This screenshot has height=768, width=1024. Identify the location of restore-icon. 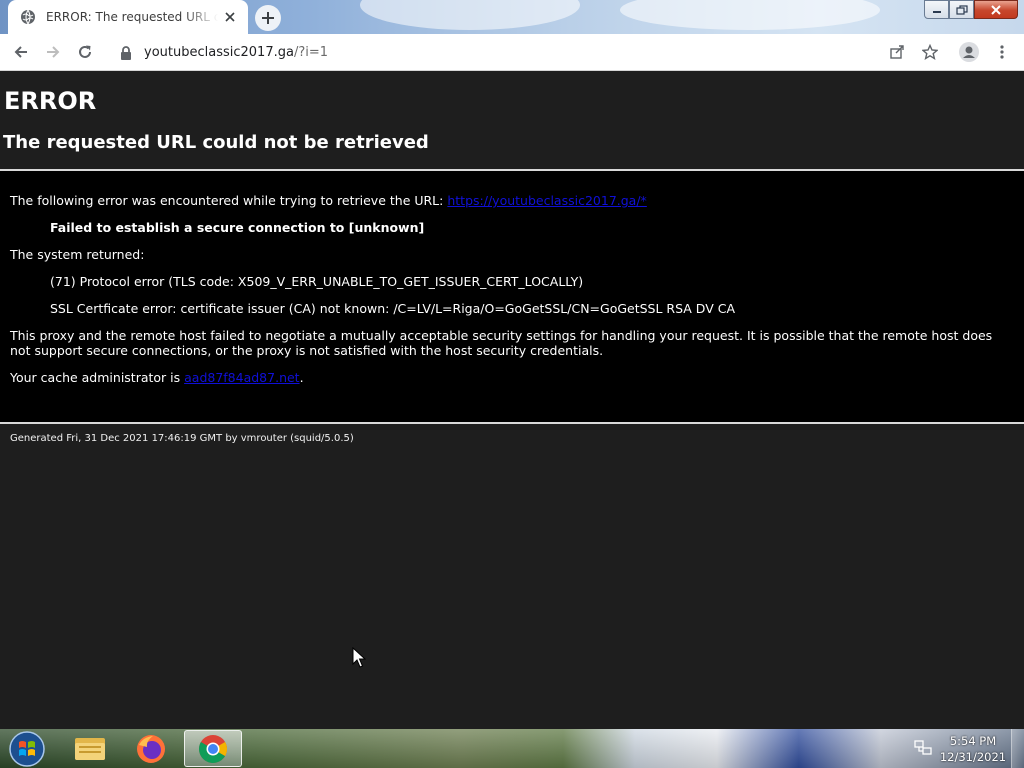
(961, 9).